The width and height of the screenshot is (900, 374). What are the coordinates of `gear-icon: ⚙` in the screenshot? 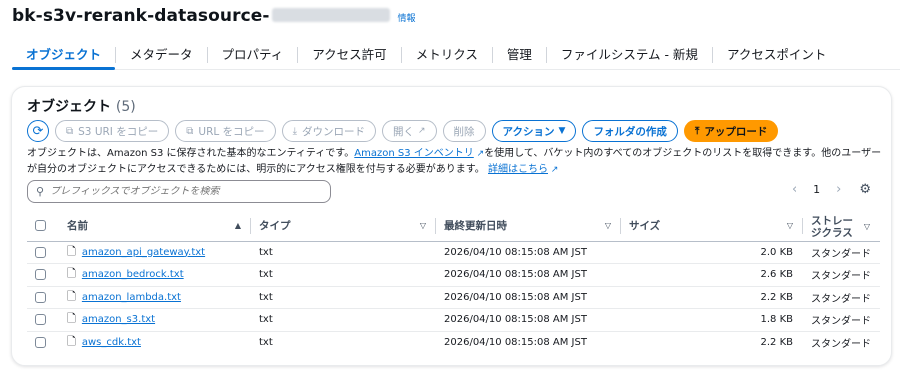 It's located at (865, 189).